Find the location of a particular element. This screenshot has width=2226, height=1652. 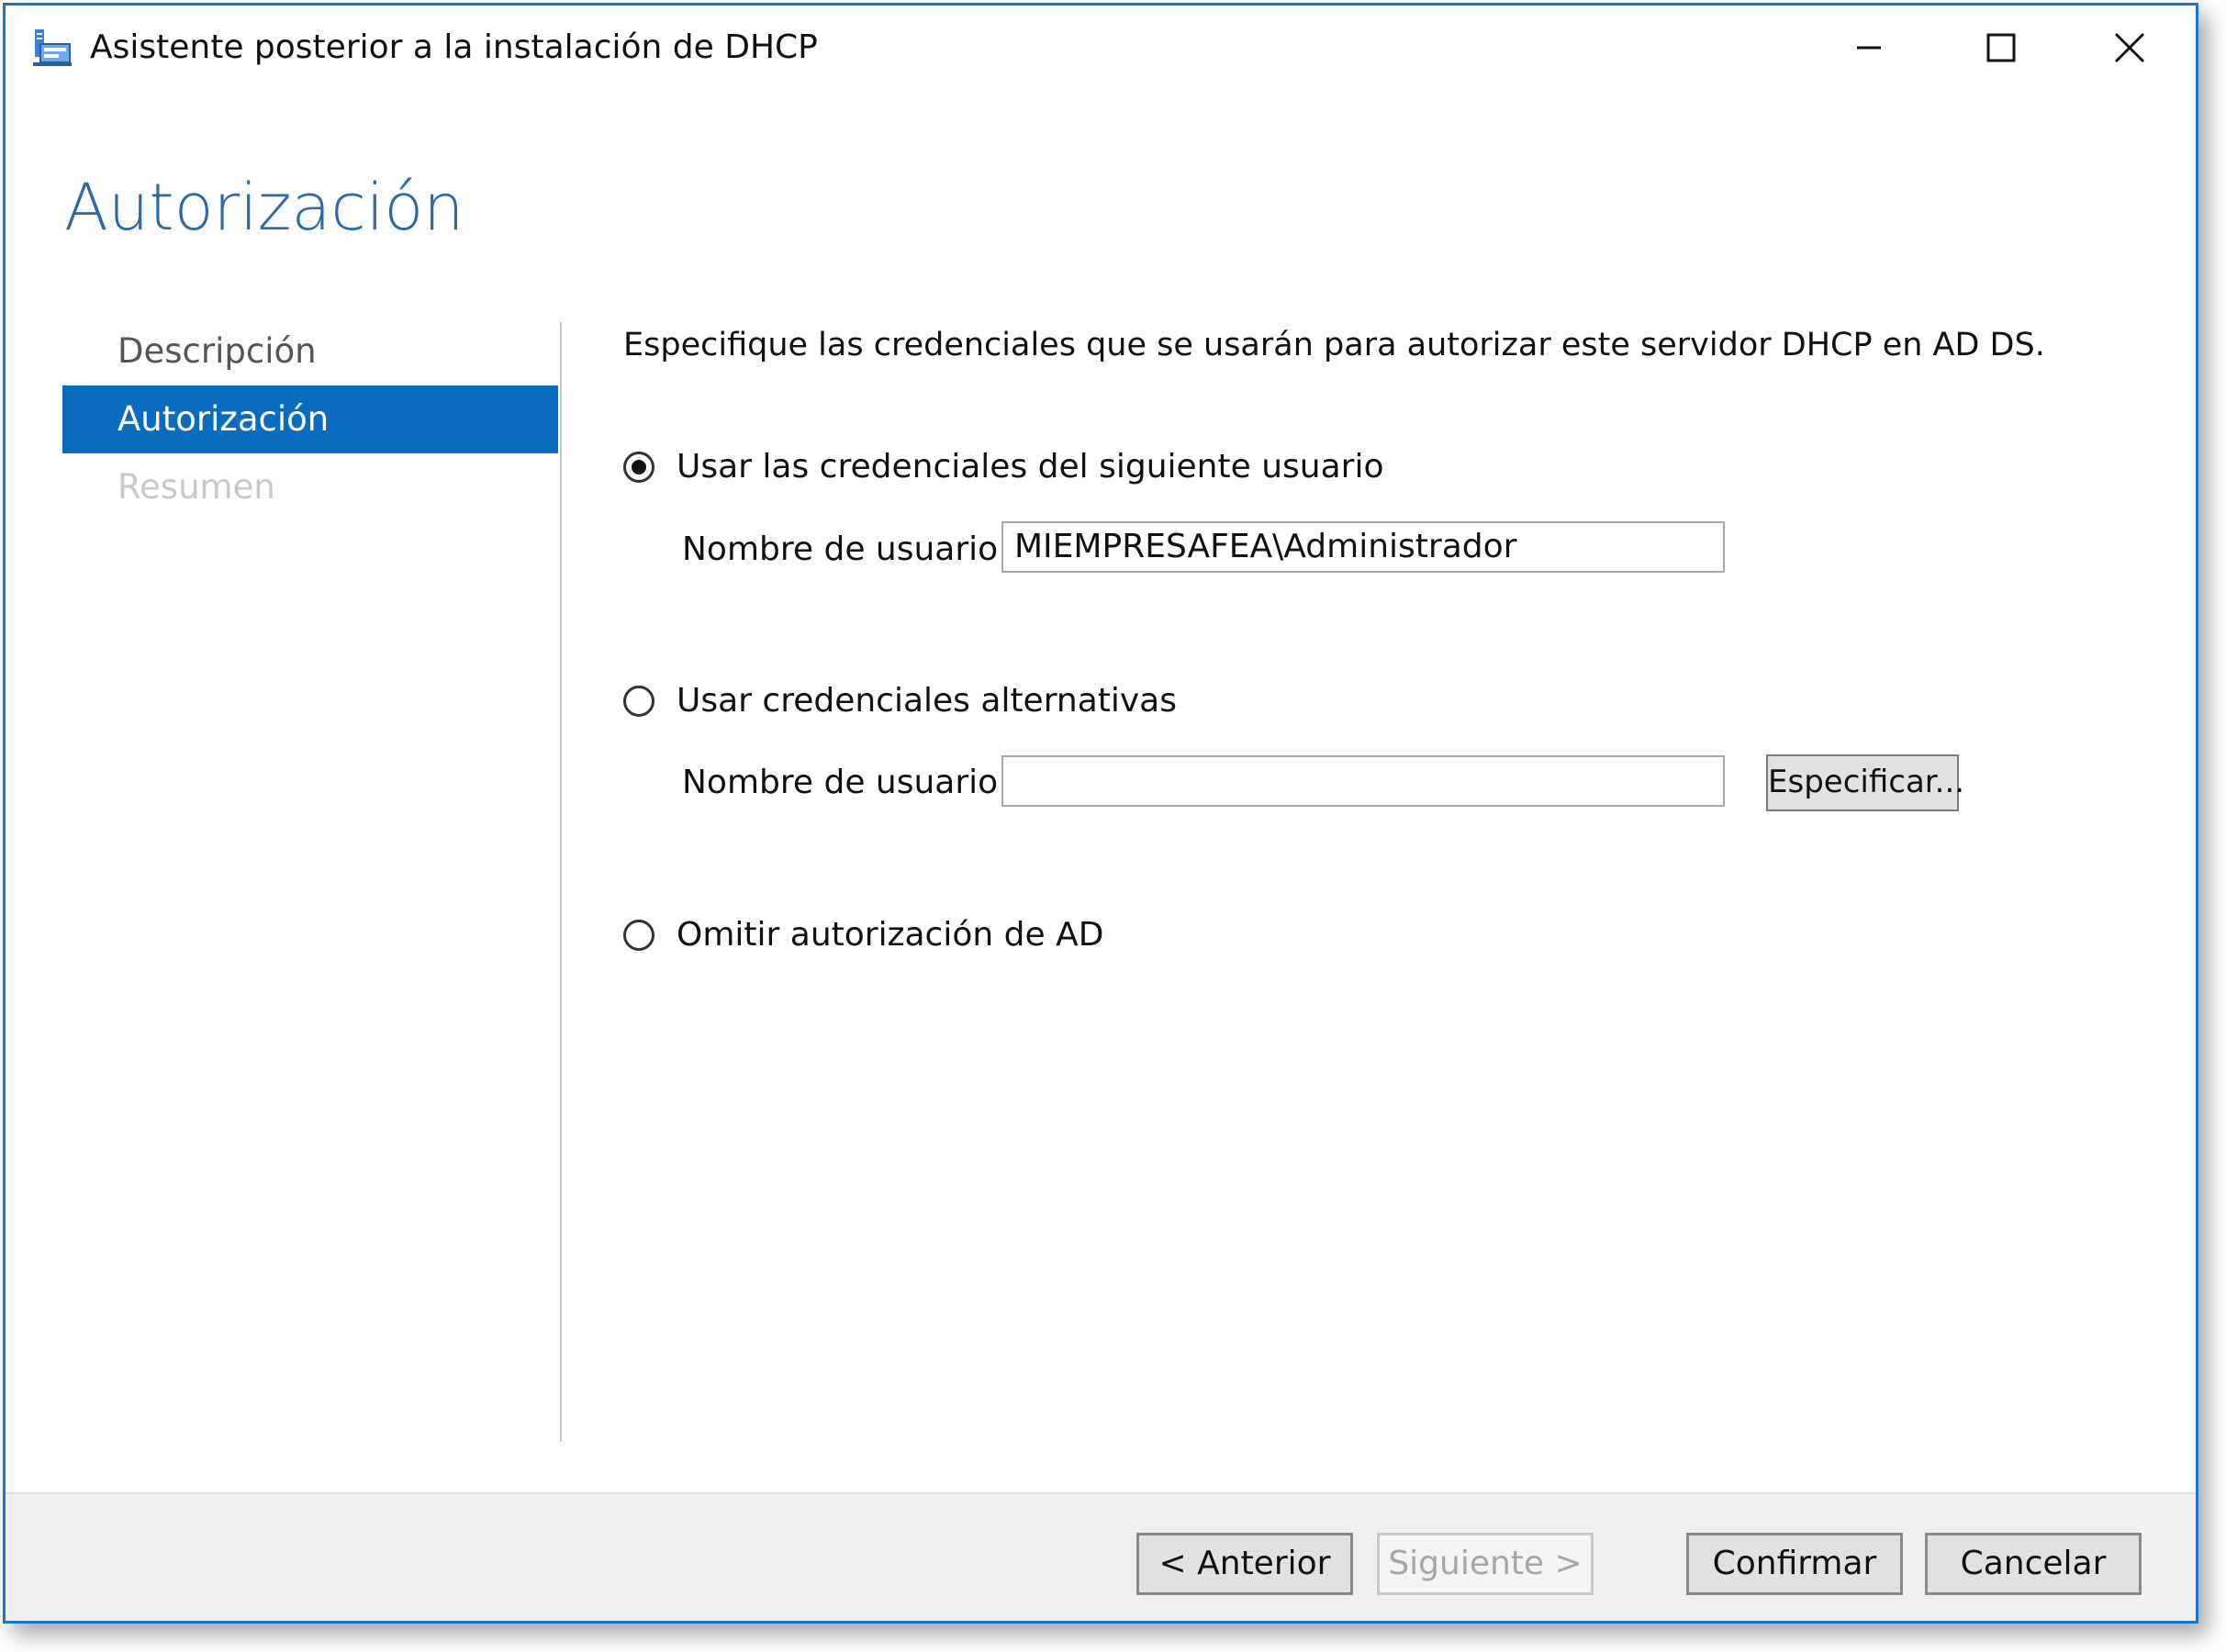

option-skip-ad-authorization: Omitir autorización de AD is located at coordinates (863, 935).